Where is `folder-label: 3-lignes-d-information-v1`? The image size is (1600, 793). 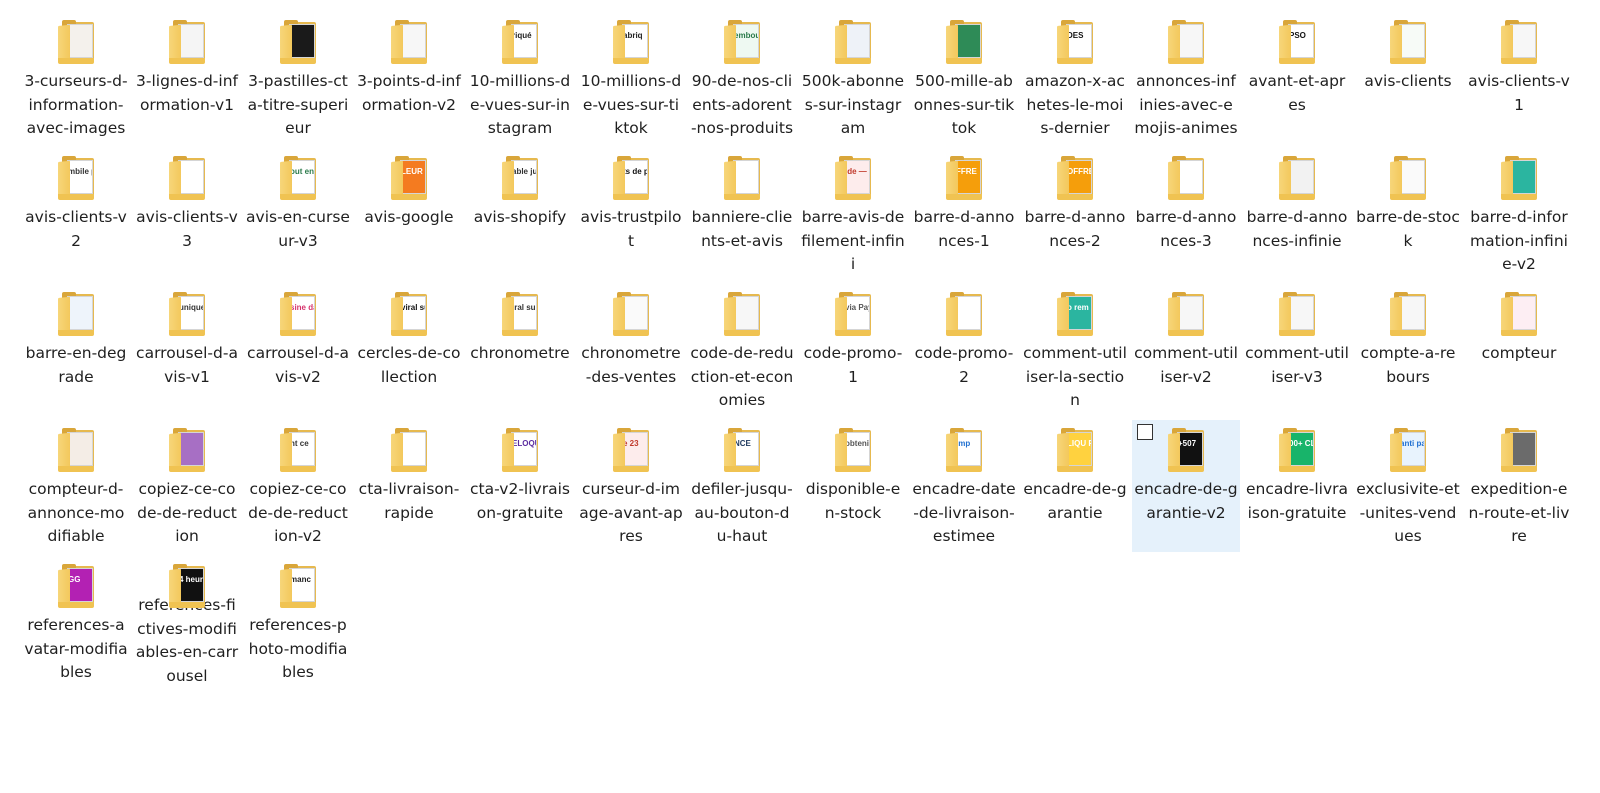
folder-label: 3-lignes-d-information-v1 is located at coordinates (187, 93).